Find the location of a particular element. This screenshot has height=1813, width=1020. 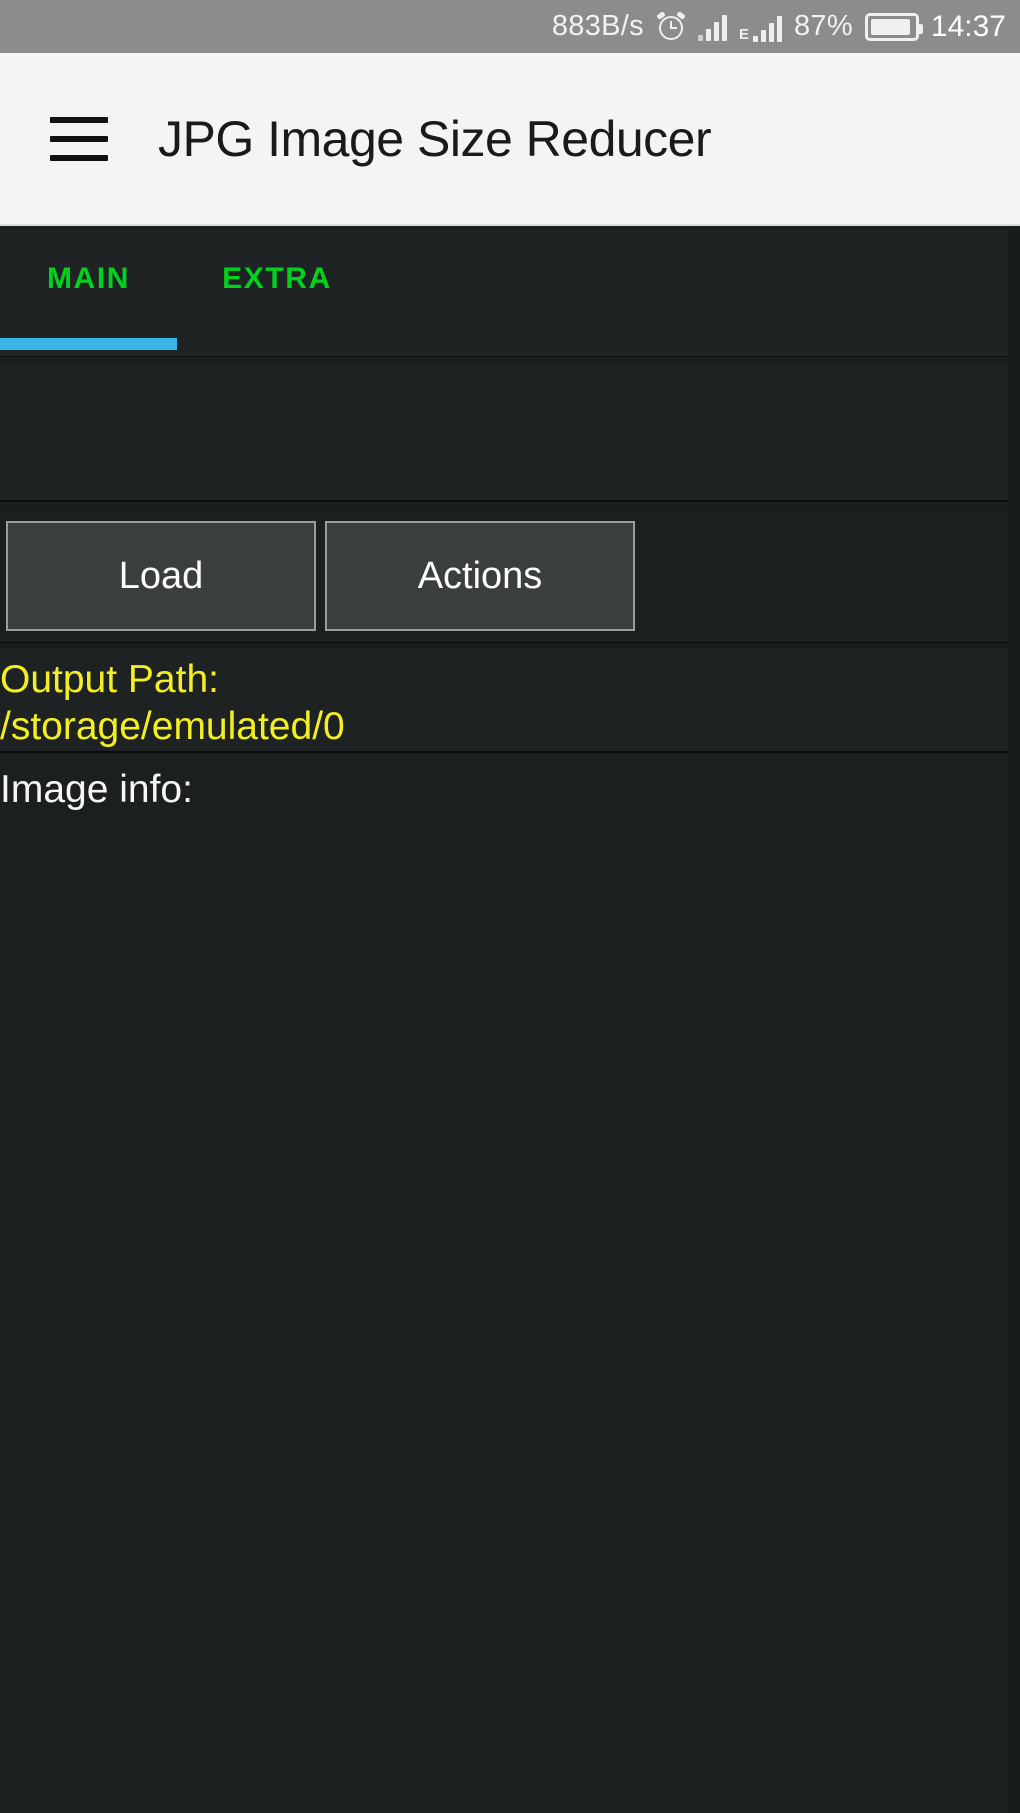

tab-bar: MAIN EXTRA is located at coordinates (504, 294).